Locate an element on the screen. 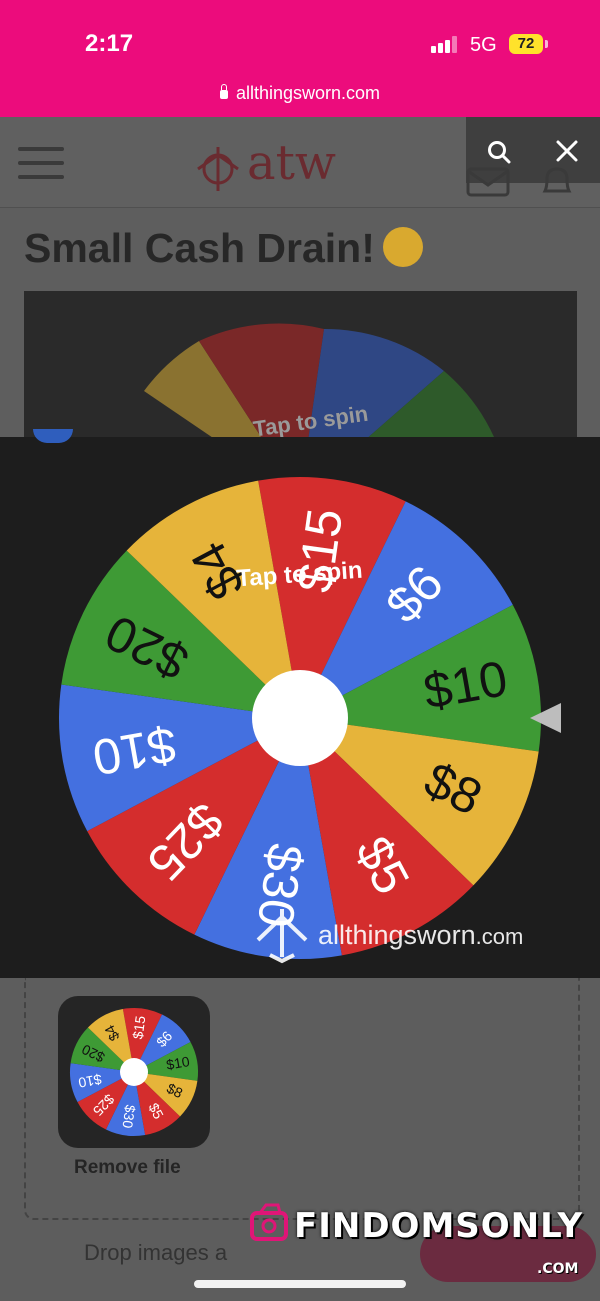 The image size is (600, 1301). search-icon is located at coordinates (499, 152).